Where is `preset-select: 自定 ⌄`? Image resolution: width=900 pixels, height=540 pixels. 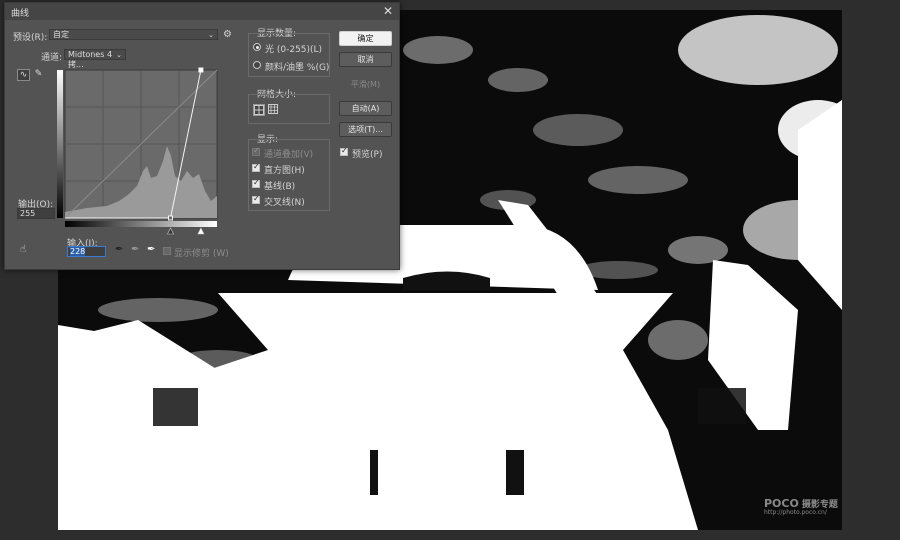
preset-select: 自定 ⌄ is located at coordinates (133, 34).